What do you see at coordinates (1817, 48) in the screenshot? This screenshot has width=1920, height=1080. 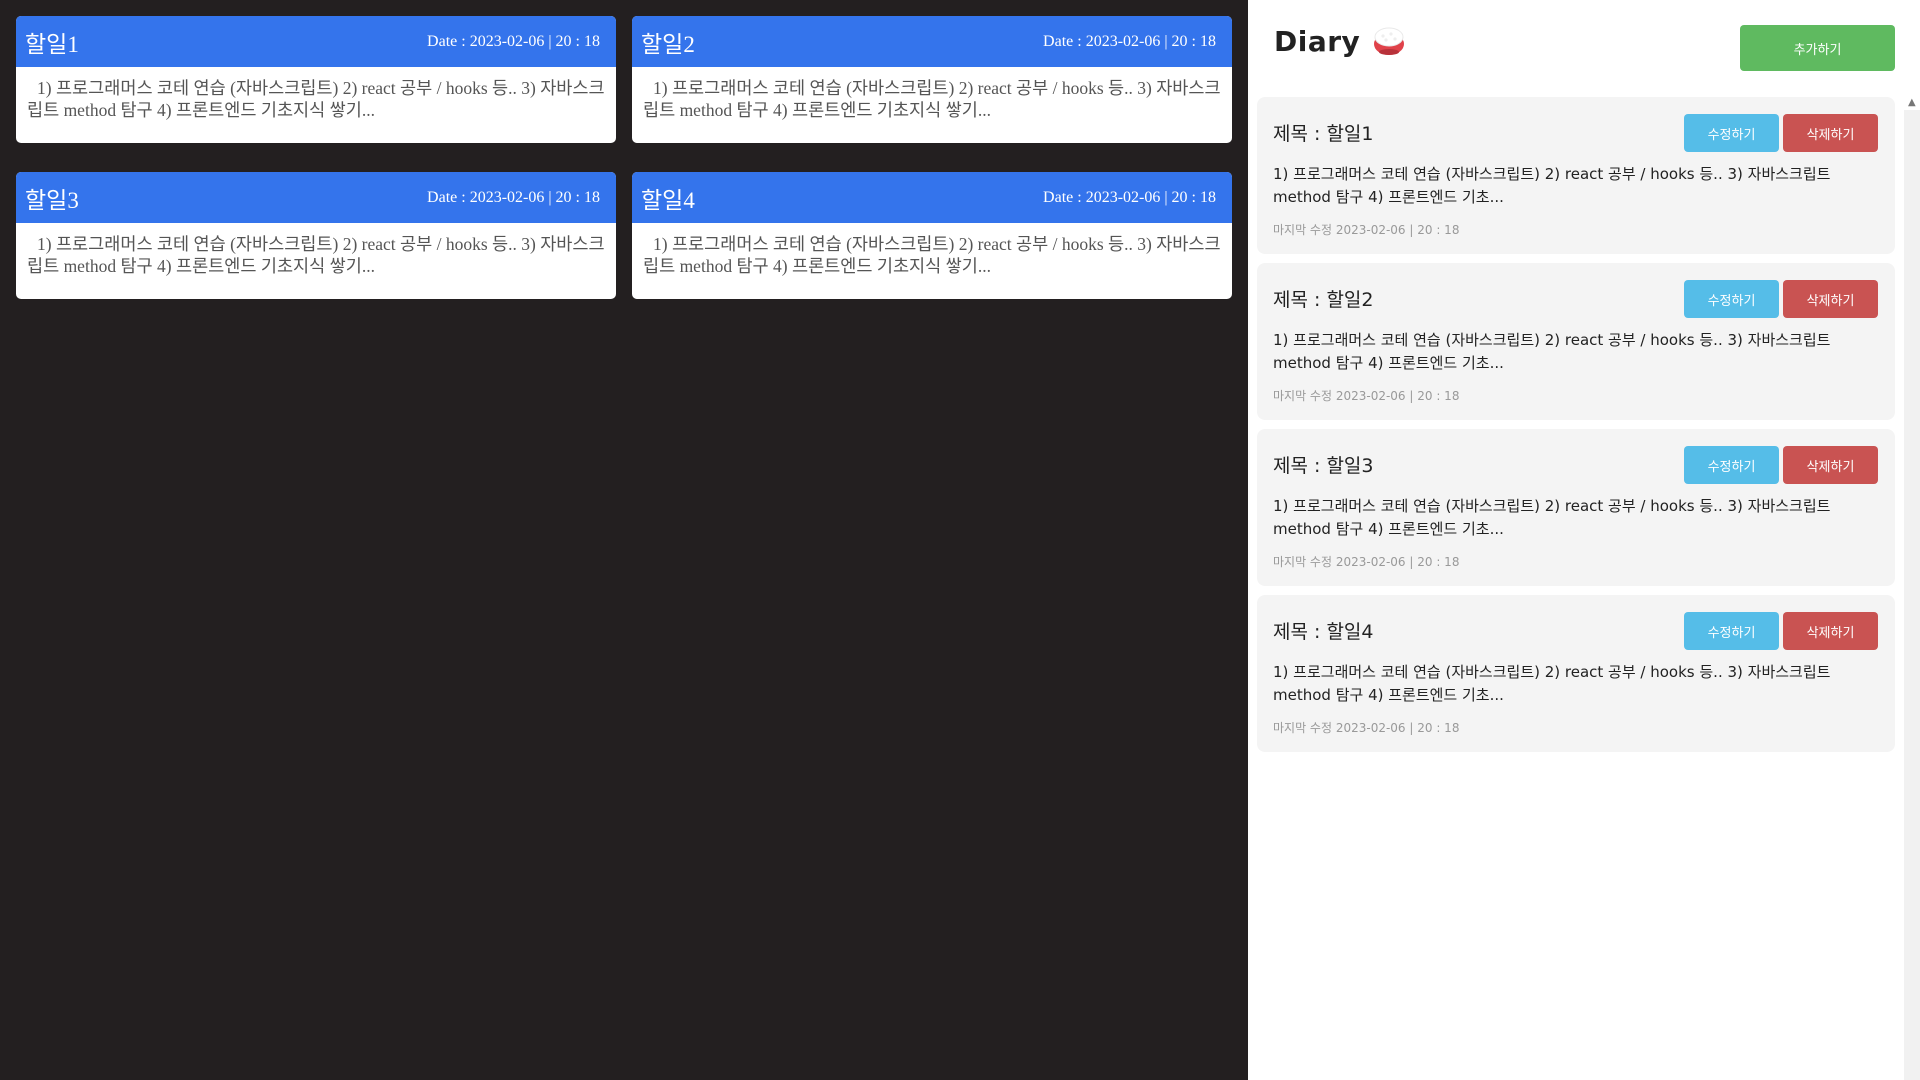 I see `add-button: 추가하기` at bounding box center [1817, 48].